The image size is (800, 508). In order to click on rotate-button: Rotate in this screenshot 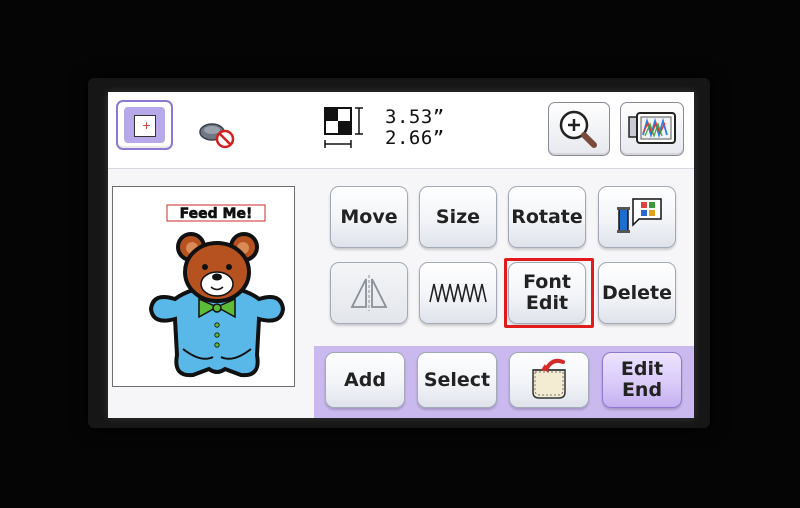, I will do `click(547, 217)`.